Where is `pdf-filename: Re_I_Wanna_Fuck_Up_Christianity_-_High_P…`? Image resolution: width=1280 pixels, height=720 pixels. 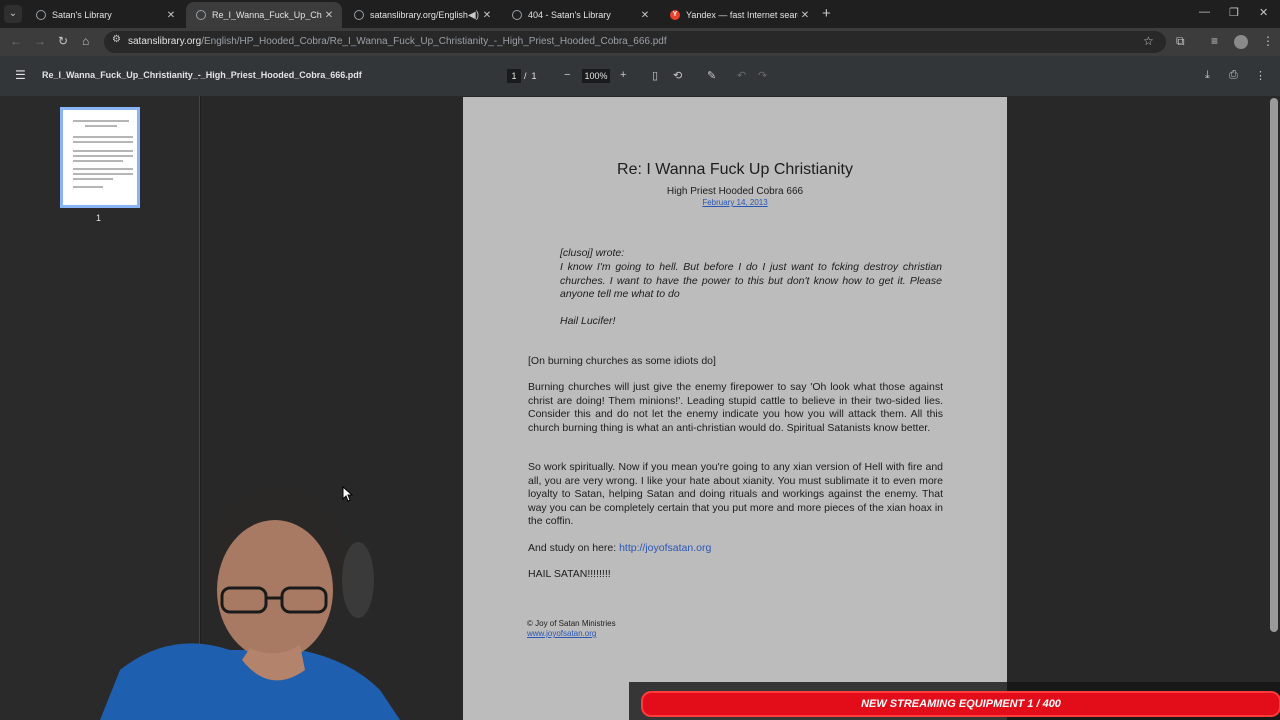 pdf-filename: Re_I_Wanna_Fuck_Up_Christianity_-_High_P… is located at coordinates (202, 75).